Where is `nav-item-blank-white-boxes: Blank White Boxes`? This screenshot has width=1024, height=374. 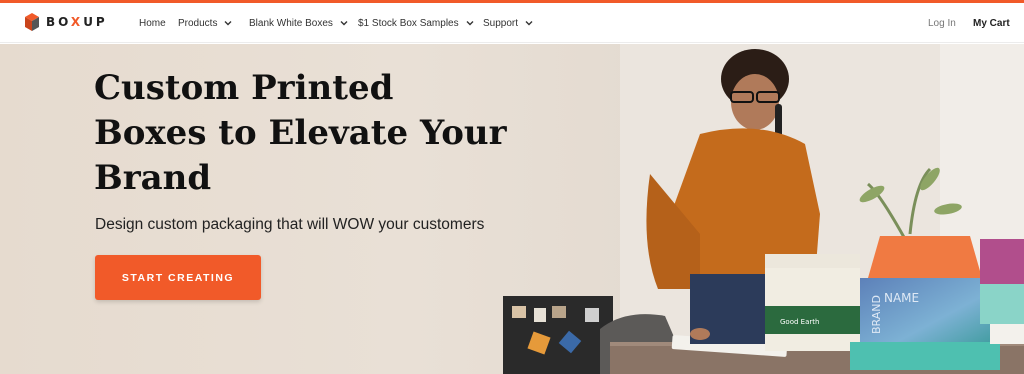
nav-item-blank-white-boxes: Blank White Boxes is located at coordinates (299, 23).